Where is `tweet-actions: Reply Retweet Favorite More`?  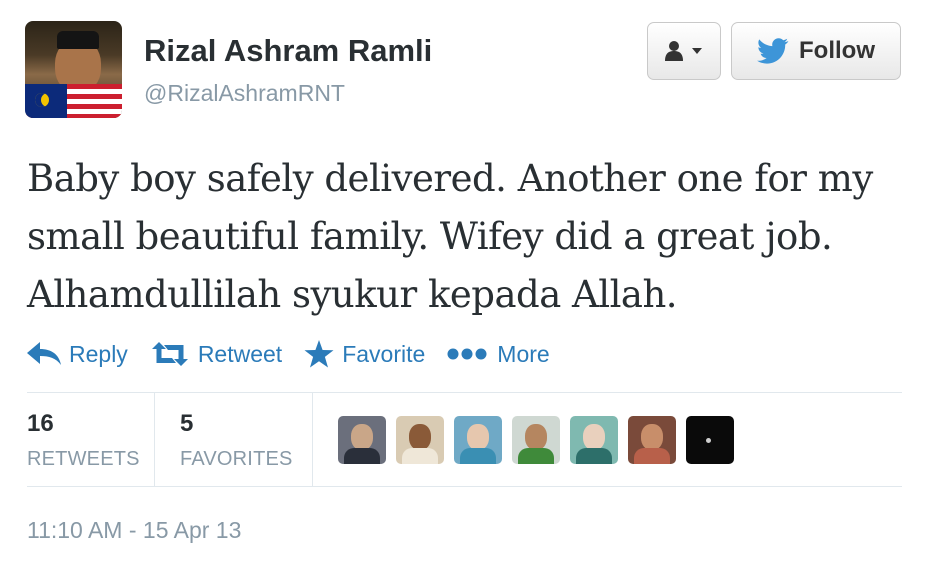
tweet-actions: Reply Retweet Favorite More is located at coordinates (299, 354).